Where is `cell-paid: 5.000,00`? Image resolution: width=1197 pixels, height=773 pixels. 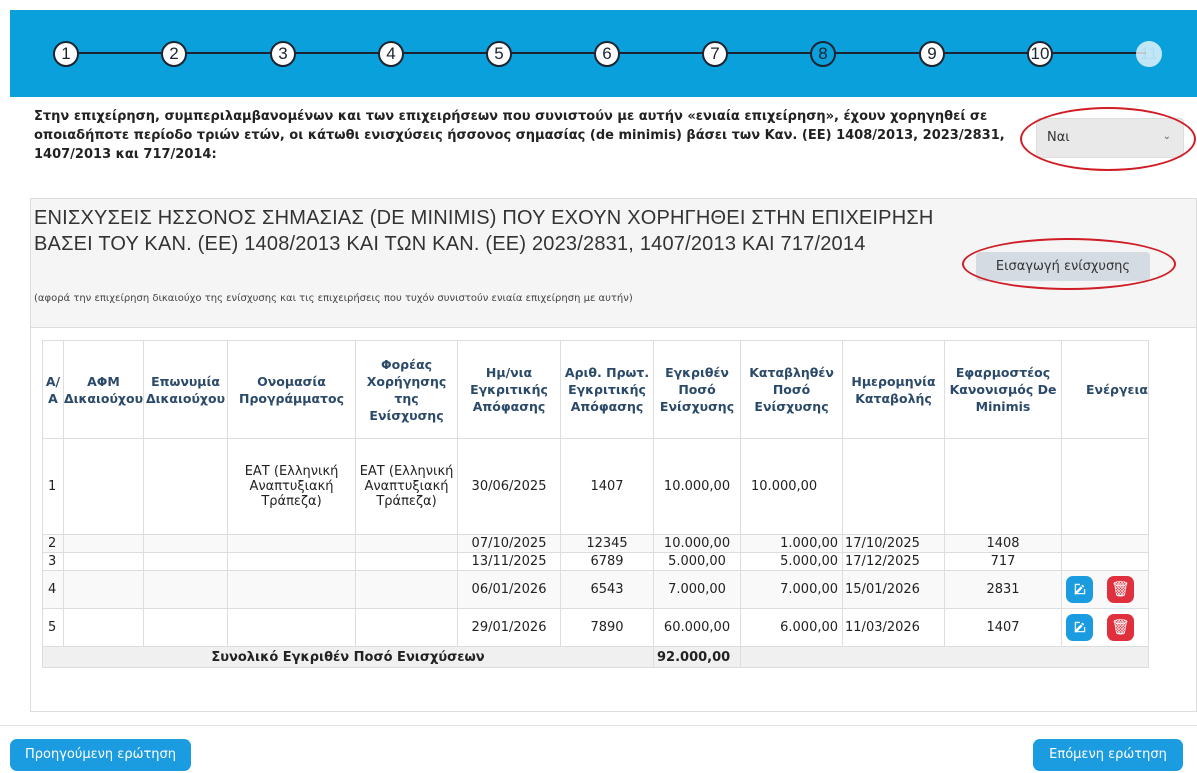 cell-paid: 5.000,00 is located at coordinates (792, 561).